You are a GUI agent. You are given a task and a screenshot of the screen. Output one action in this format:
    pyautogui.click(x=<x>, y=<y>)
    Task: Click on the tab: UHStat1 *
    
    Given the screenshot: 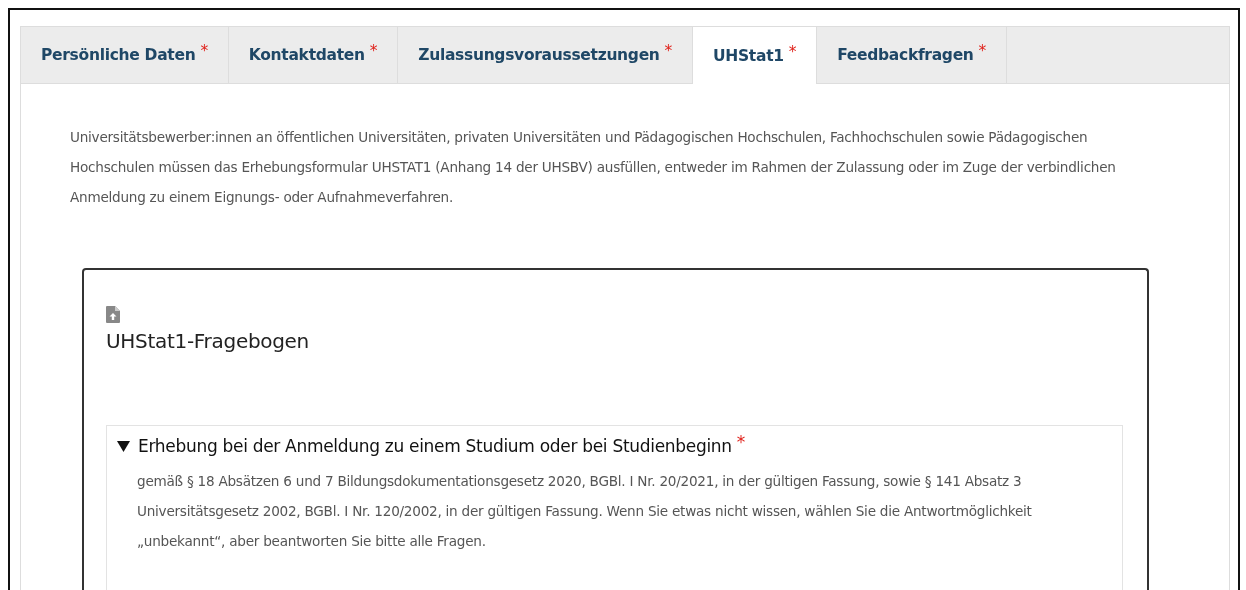 What is the action you would take?
    pyautogui.click(x=755, y=55)
    